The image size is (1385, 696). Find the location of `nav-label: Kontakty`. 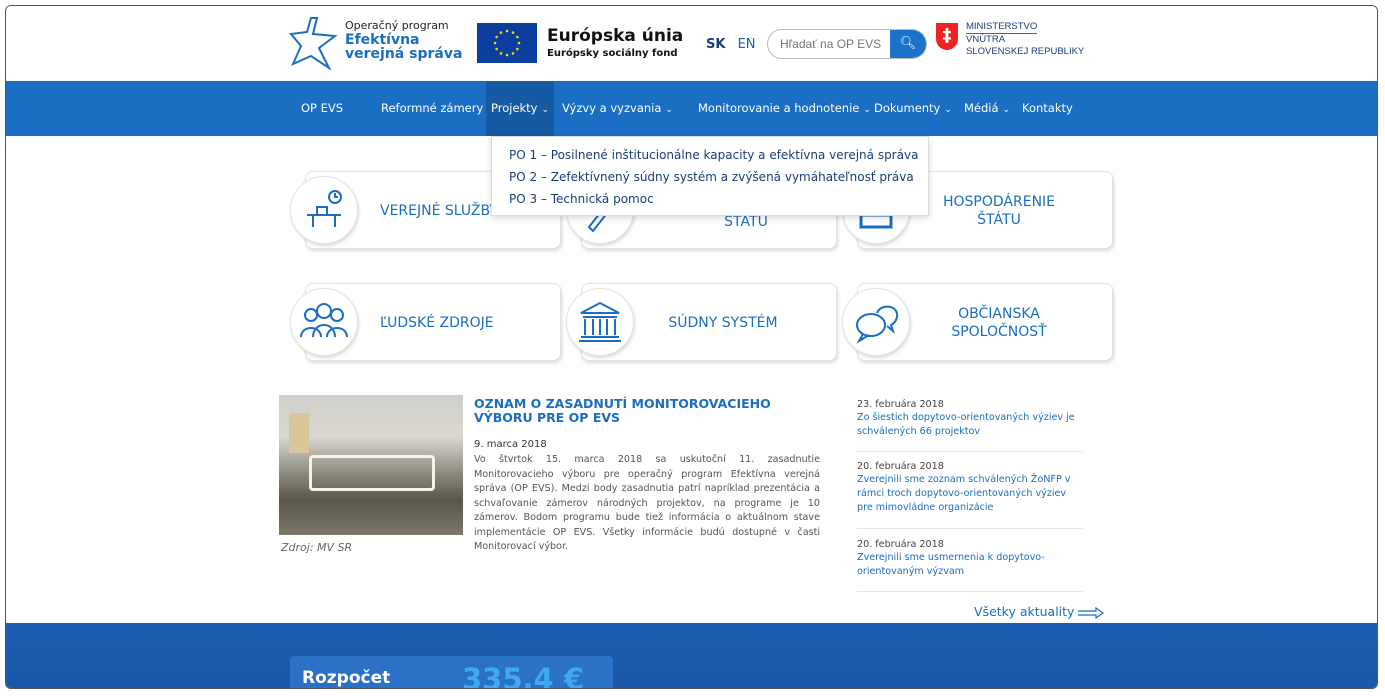

nav-label: Kontakty is located at coordinates (1047, 108).